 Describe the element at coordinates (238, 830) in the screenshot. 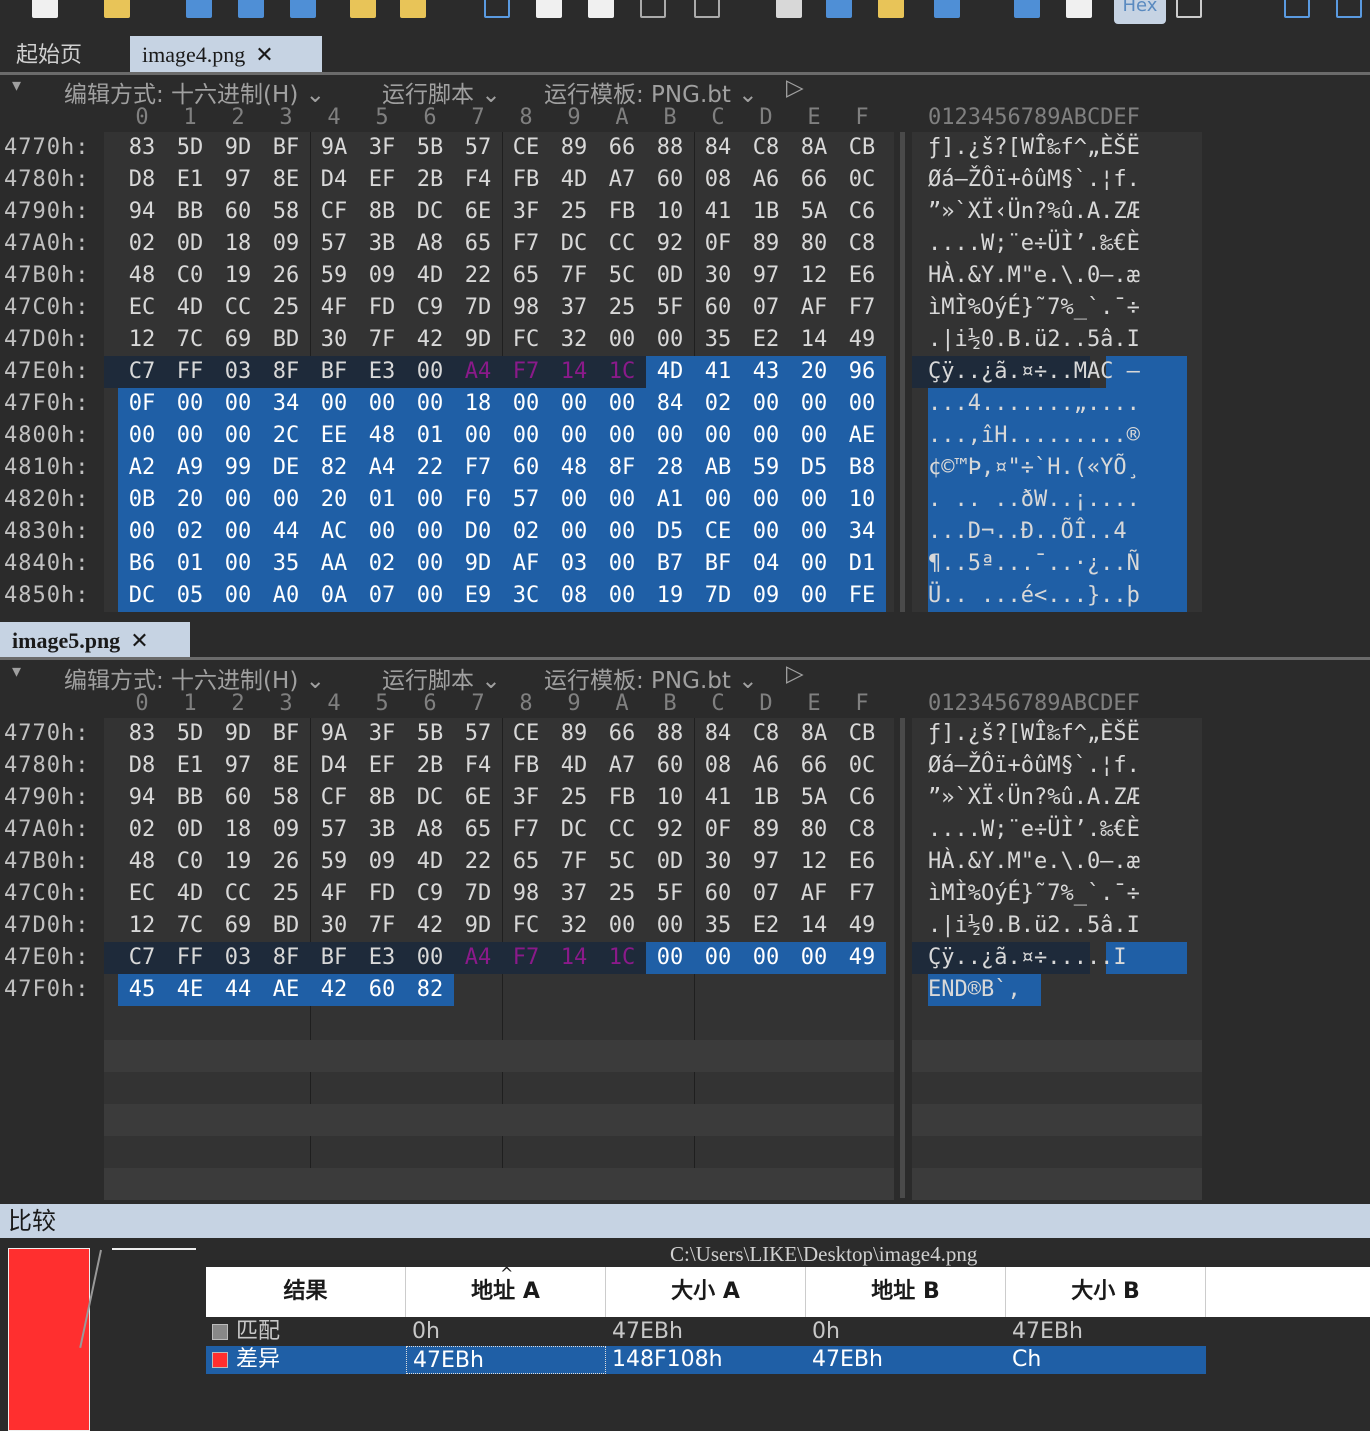

I see `hex-byte: 18` at that location.